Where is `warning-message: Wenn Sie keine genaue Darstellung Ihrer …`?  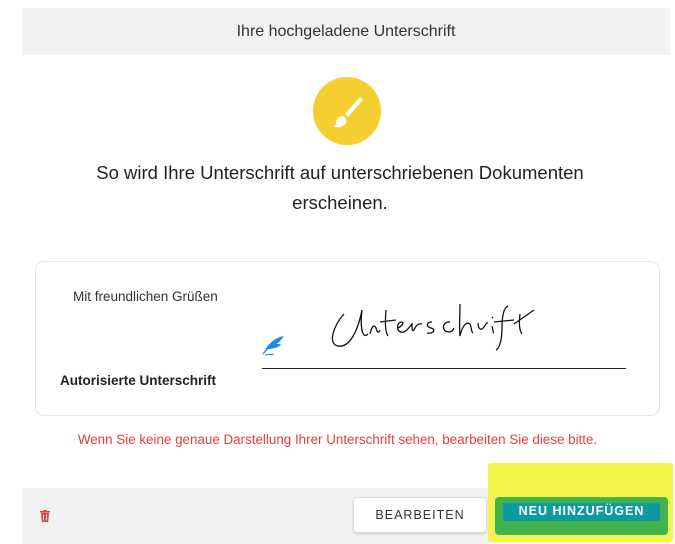
warning-message: Wenn Sie keine genaue Darstellung Ihrer … is located at coordinates (337, 439).